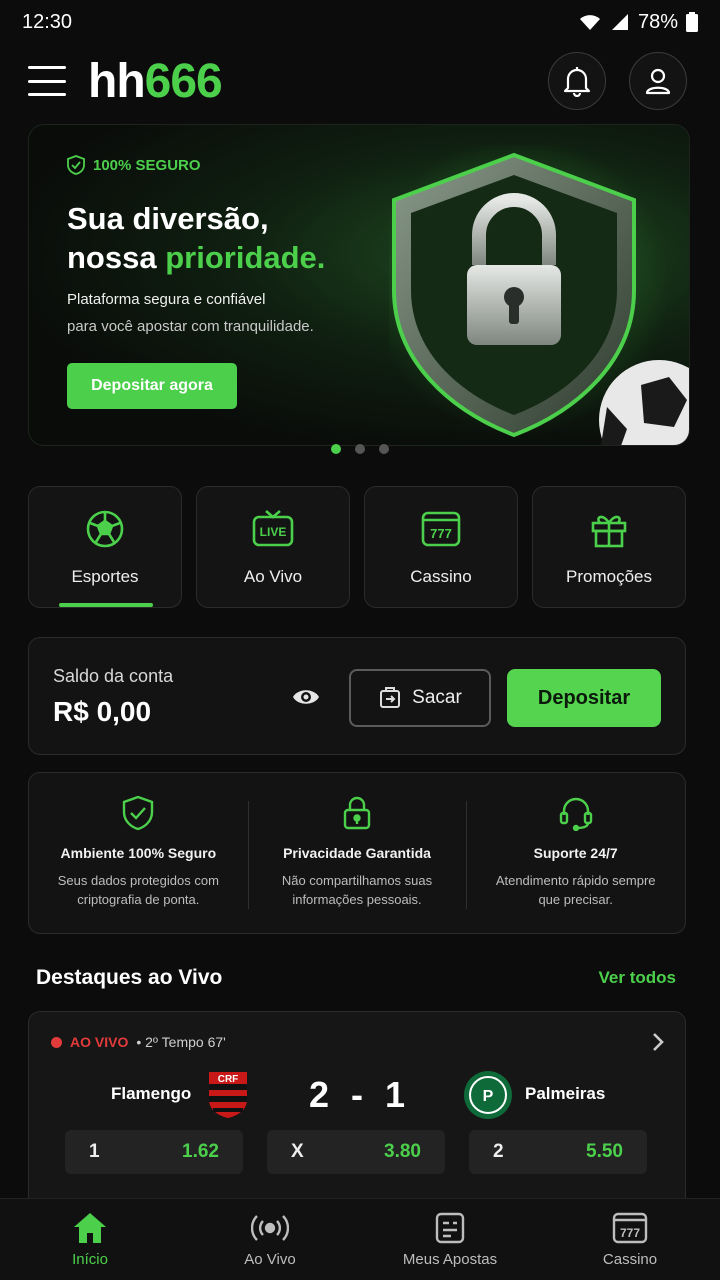 This screenshot has height=1280, width=720. I want to click on odds-row: 1 1.62 X 3.80 2 5.50, so click(356, 1152).